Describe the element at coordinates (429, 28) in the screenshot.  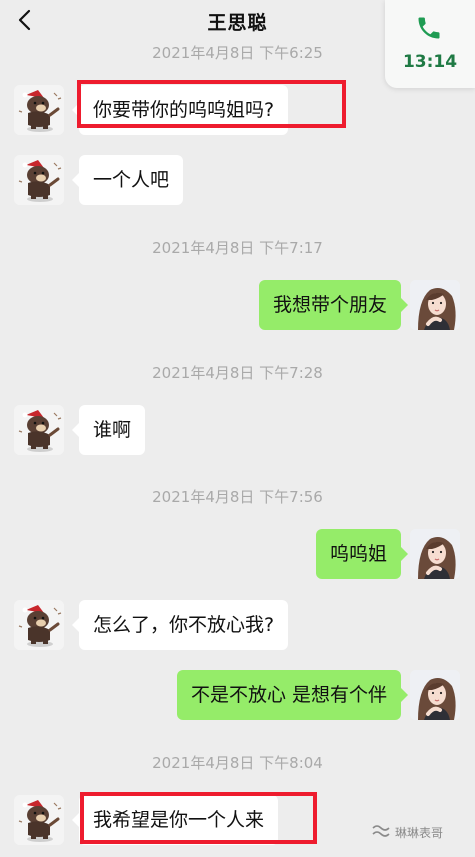
I see `phone-icon` at that location.